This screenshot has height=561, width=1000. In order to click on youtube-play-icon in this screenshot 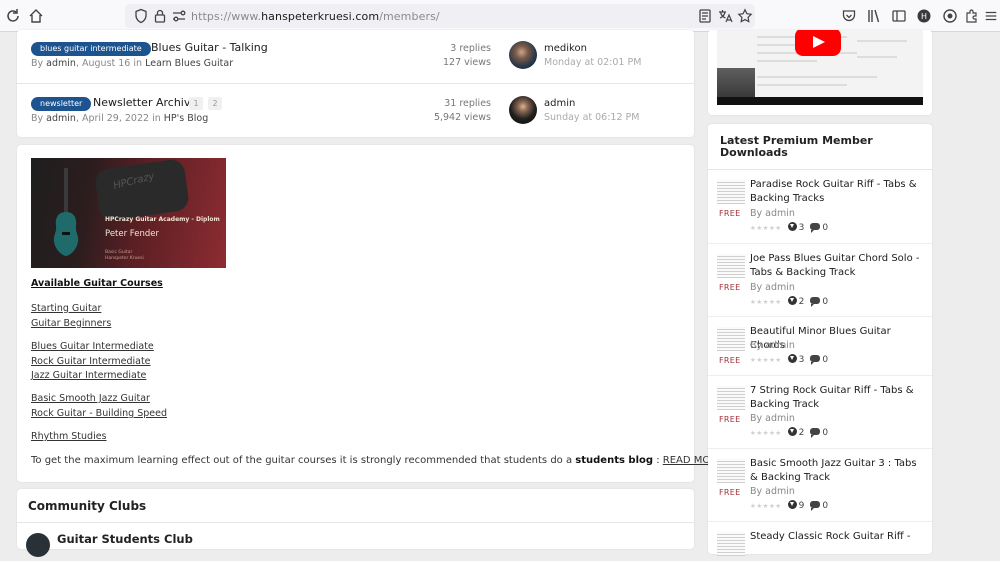, I will do `click(818, 43)`.